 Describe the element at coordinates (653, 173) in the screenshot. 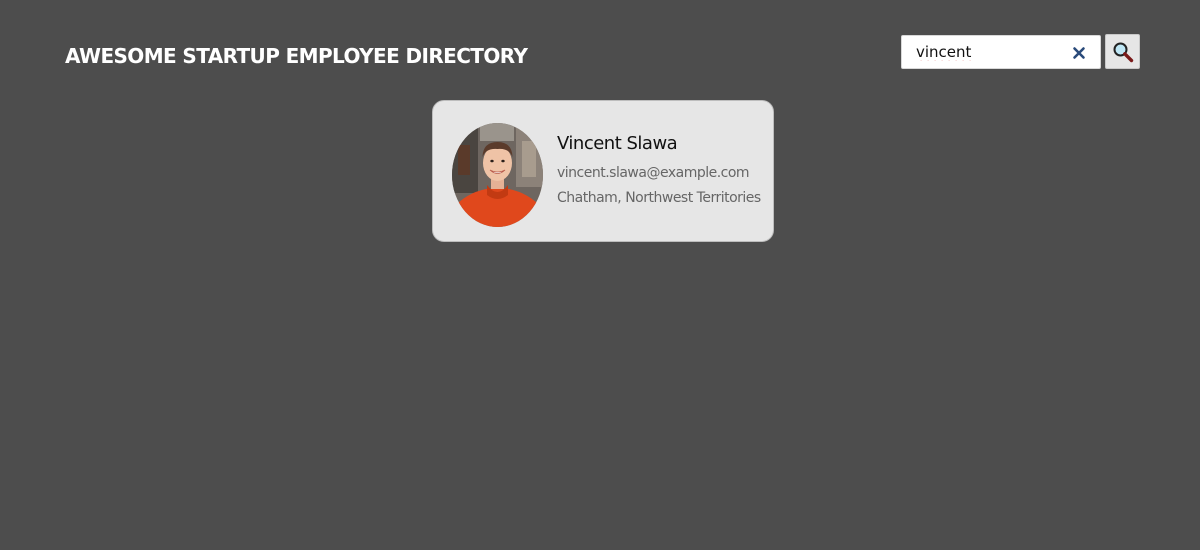

I see `employee-email: vincent.slawa@example.com` at that location.